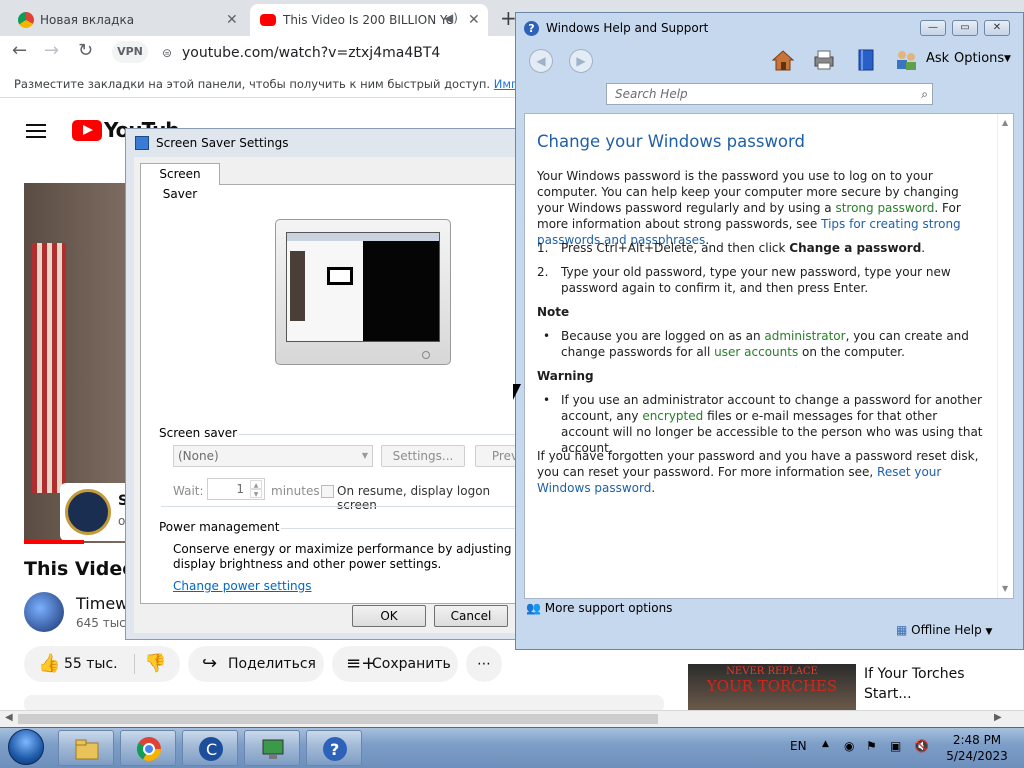  What do you see at coordinates (769, 94) in the screenshot?
I see `search-help-input: Search Help ⌕` at bounding box center [769, 94].